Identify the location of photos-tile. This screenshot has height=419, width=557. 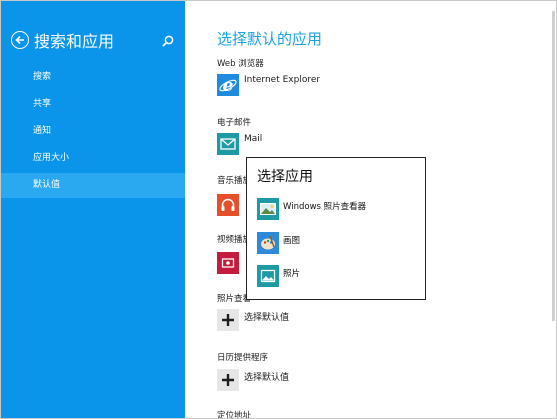
(268, 276).